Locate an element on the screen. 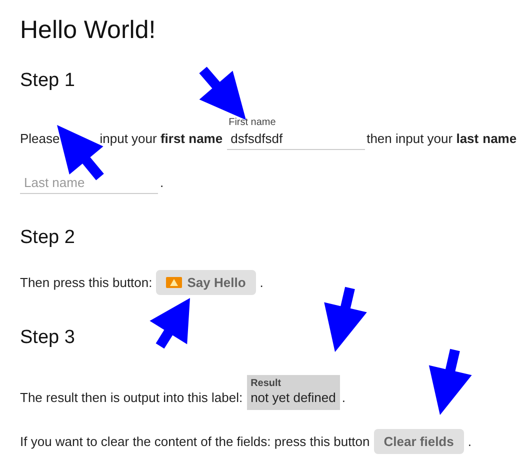  instruction-text: input your first name is located at coordinates (161, 138).